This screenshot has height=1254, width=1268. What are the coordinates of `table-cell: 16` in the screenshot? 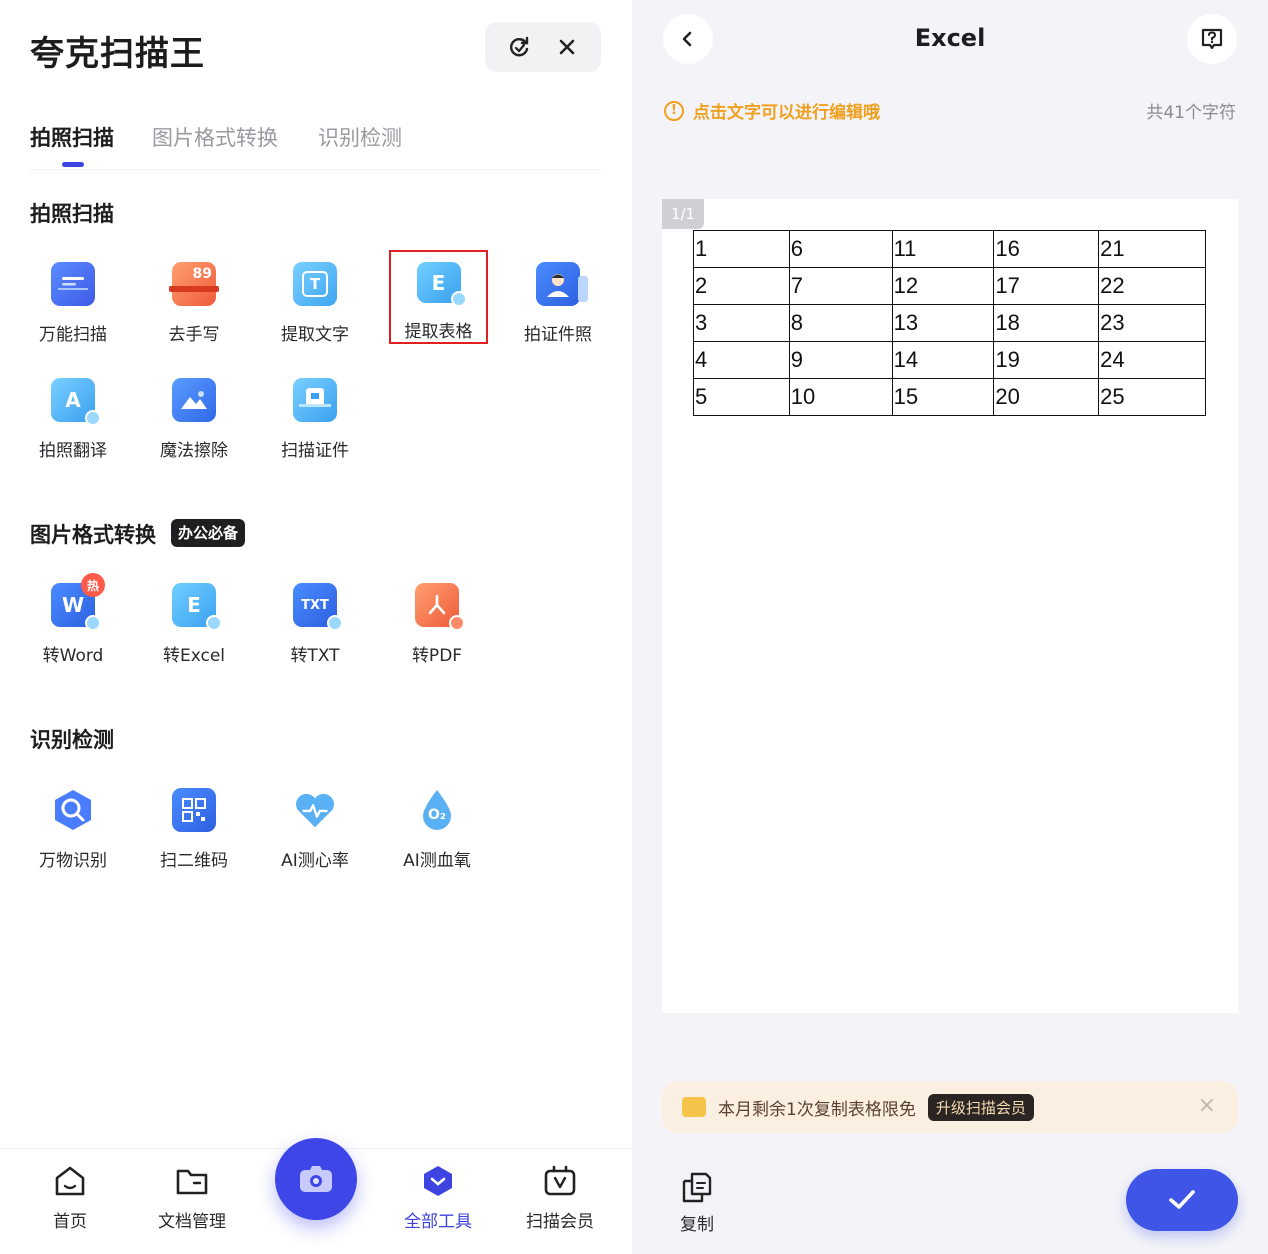 It's located at (1046, 249).